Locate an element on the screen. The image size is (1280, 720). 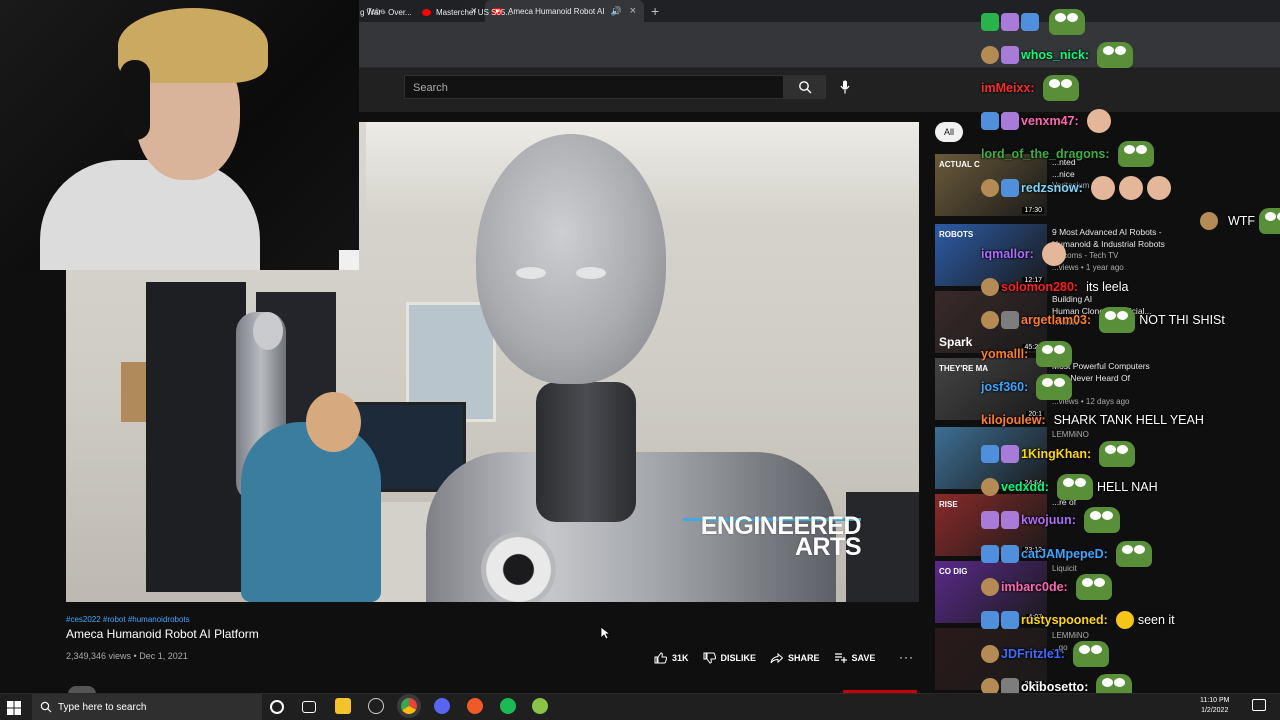
obs-icon is located at coordinates (475, 706).